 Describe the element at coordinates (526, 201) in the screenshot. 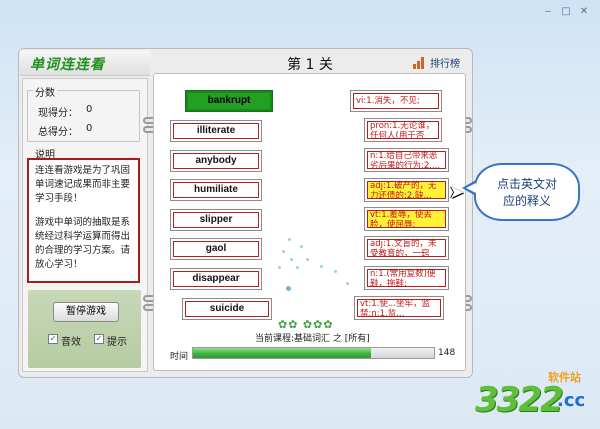

I see `bubble-line-2: 应的释义` at that location.